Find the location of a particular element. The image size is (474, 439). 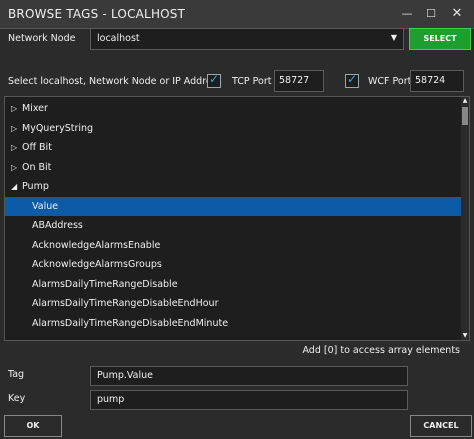

select-button: SELECT is located at coordinates (440, 39).